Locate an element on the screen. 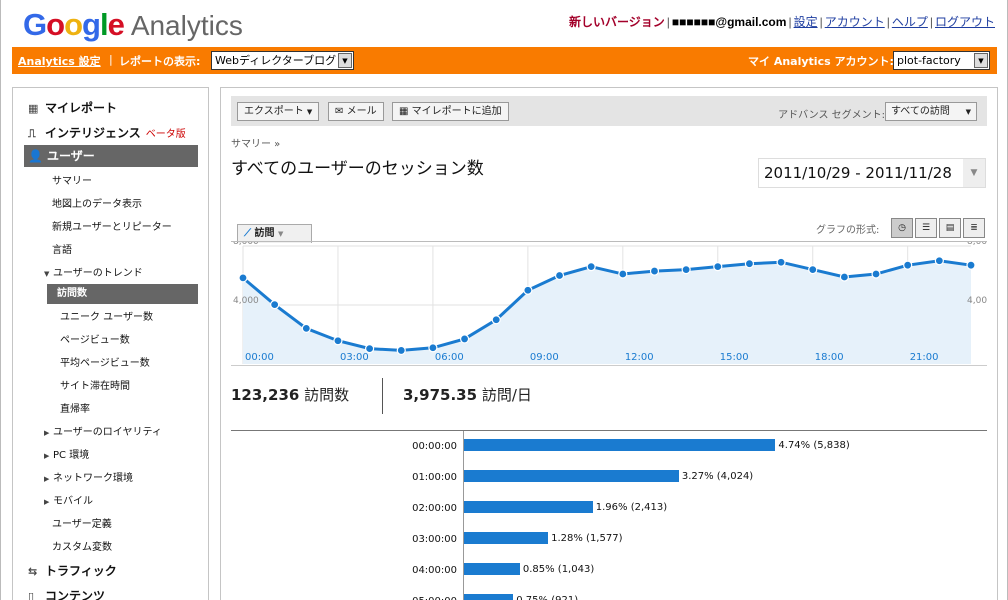  stat-divider is located at coordinates (382, 396).